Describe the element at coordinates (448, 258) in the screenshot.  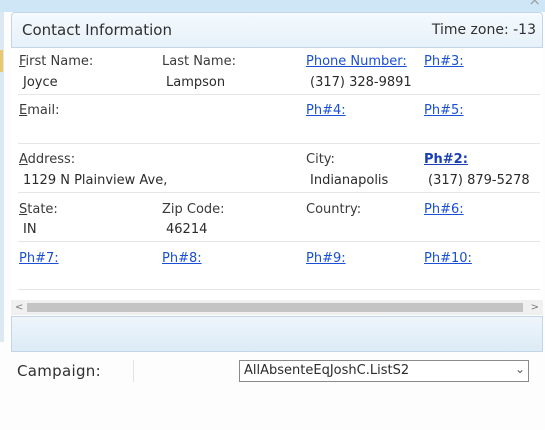
I see `ph10-link: Ph#10:` at that location.